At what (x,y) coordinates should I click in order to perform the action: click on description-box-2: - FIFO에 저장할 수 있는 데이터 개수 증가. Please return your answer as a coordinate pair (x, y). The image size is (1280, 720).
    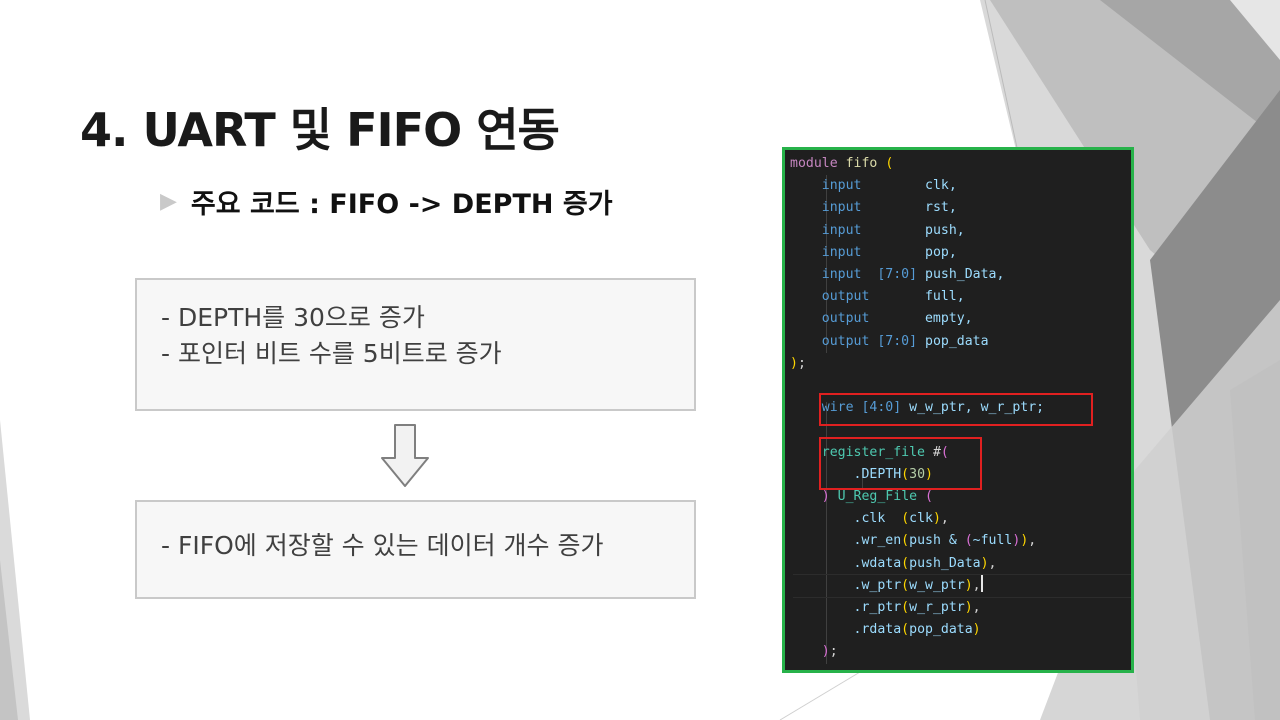
    Looking at the image, I should click on (415, 549).